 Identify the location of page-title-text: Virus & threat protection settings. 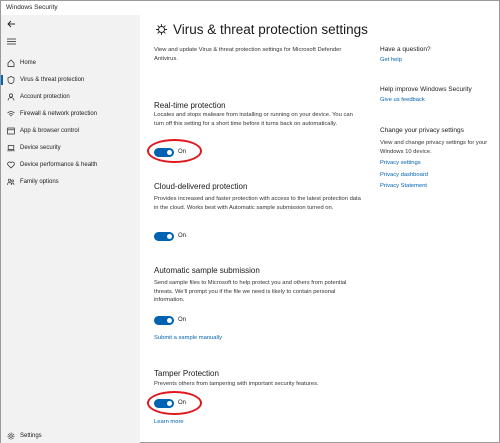
(270, 29).